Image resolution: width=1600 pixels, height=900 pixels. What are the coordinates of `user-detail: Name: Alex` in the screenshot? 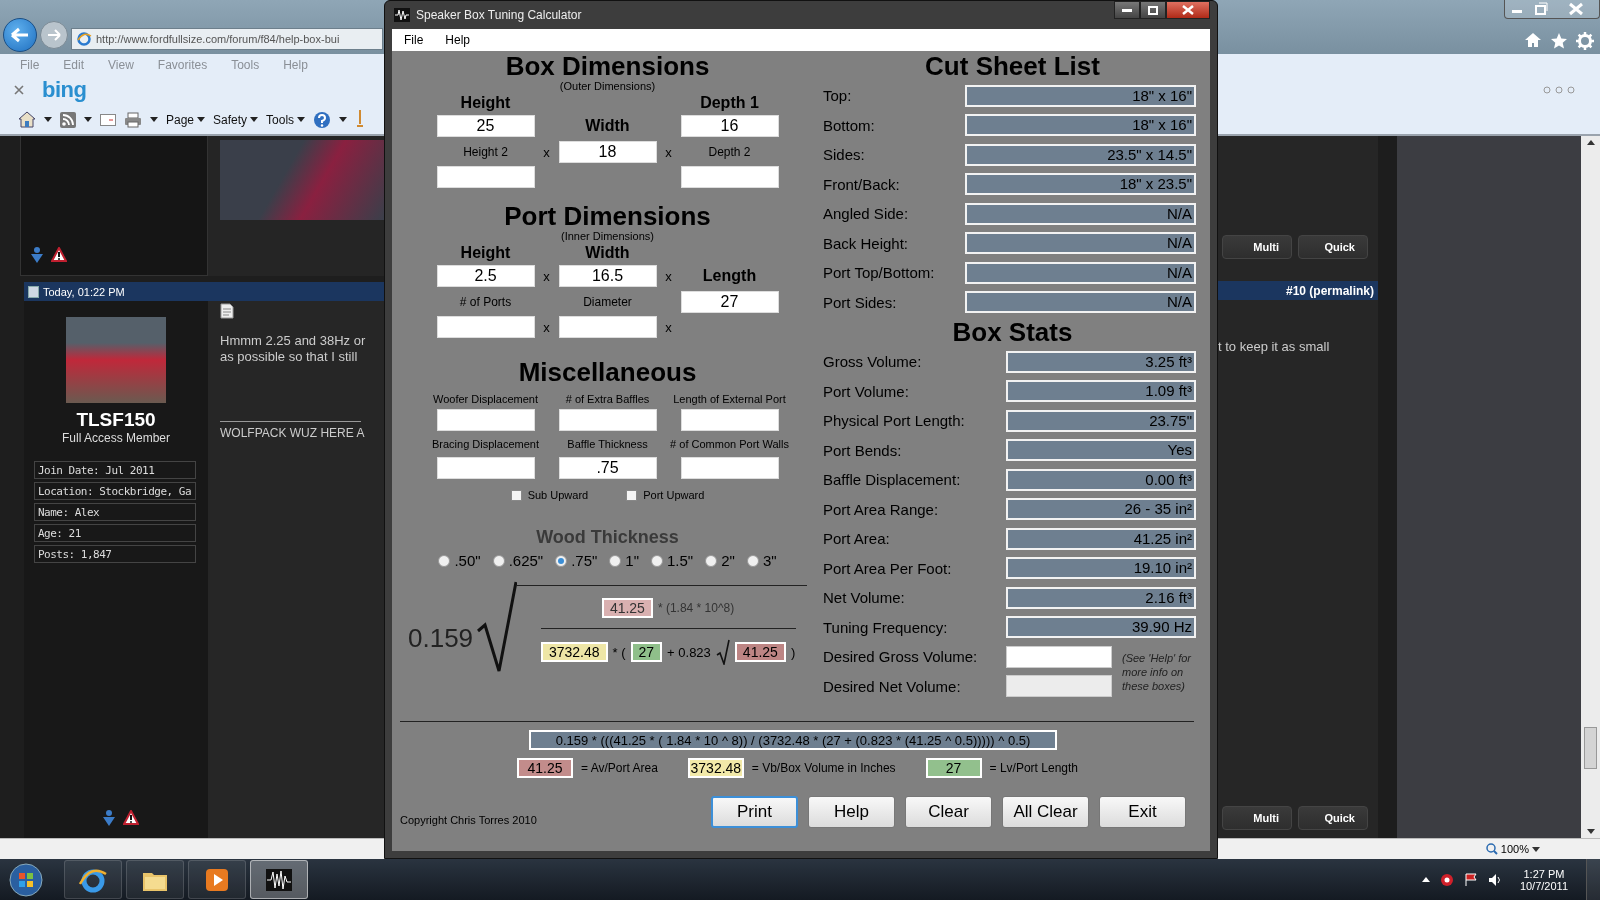 It's located at (115, 512).